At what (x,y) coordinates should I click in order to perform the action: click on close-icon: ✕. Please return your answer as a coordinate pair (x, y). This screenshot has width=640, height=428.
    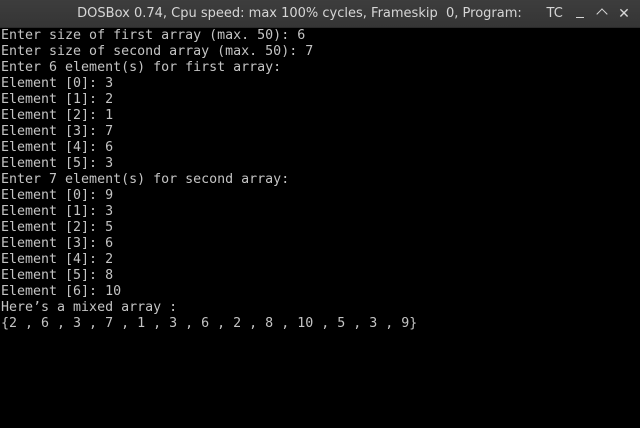
    Looking at the image, I should click on (624, 14).